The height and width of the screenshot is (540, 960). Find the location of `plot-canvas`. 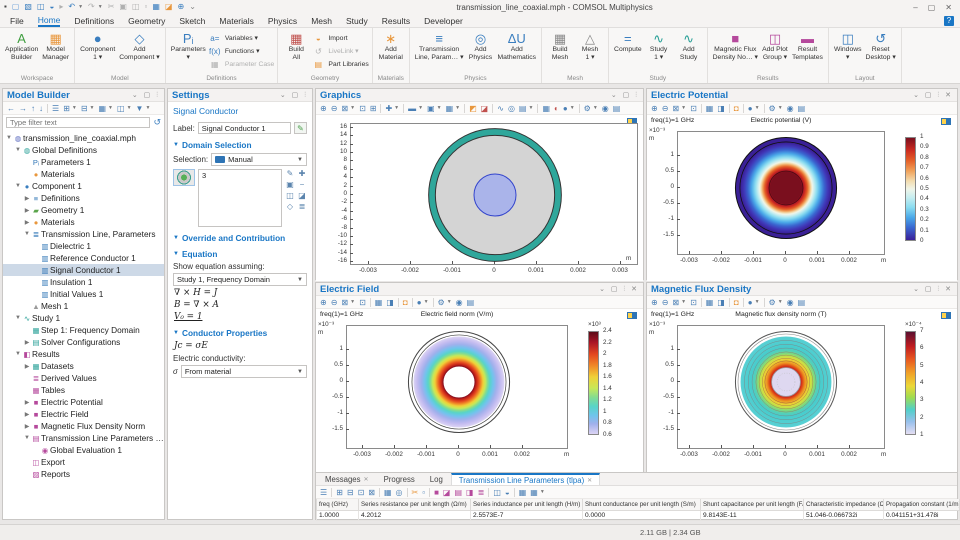

plot-canvas is located at coordinates (458, 388).